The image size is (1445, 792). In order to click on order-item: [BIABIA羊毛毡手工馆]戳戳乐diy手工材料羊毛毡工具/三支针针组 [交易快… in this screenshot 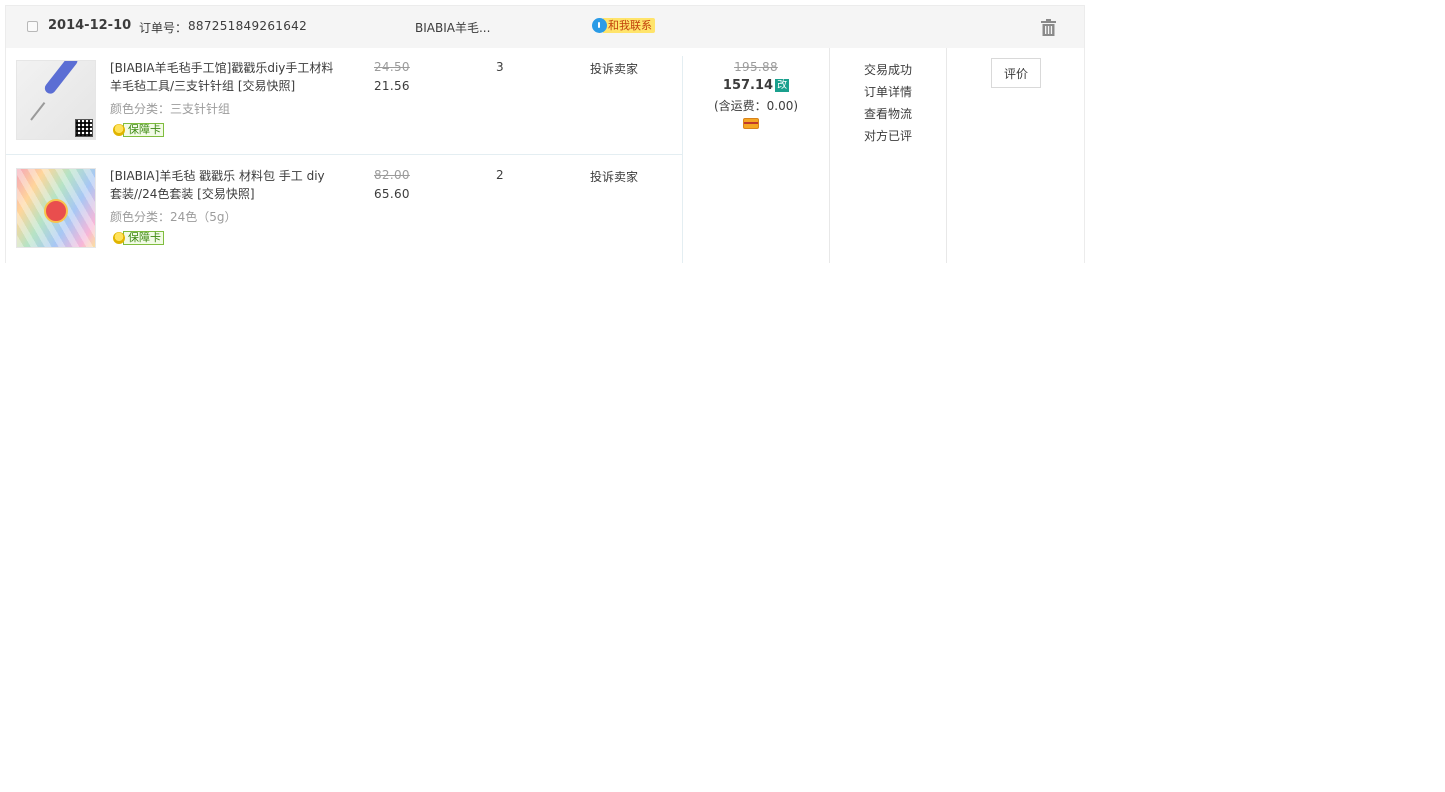, I will do `click(344, 100)`.